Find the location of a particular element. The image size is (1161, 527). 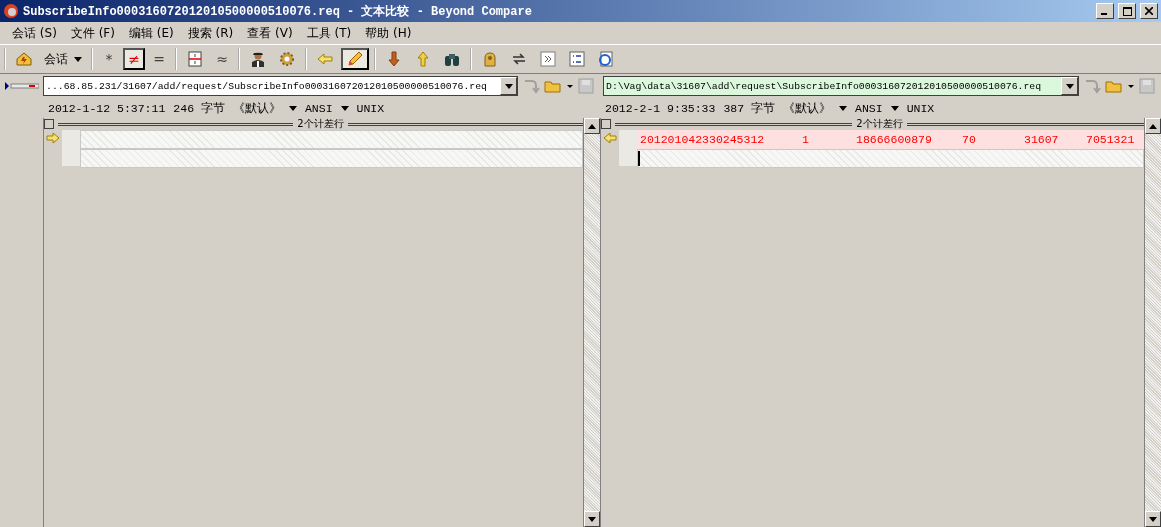

session-dropdown: 会话 is located at coordinates (63, 59).